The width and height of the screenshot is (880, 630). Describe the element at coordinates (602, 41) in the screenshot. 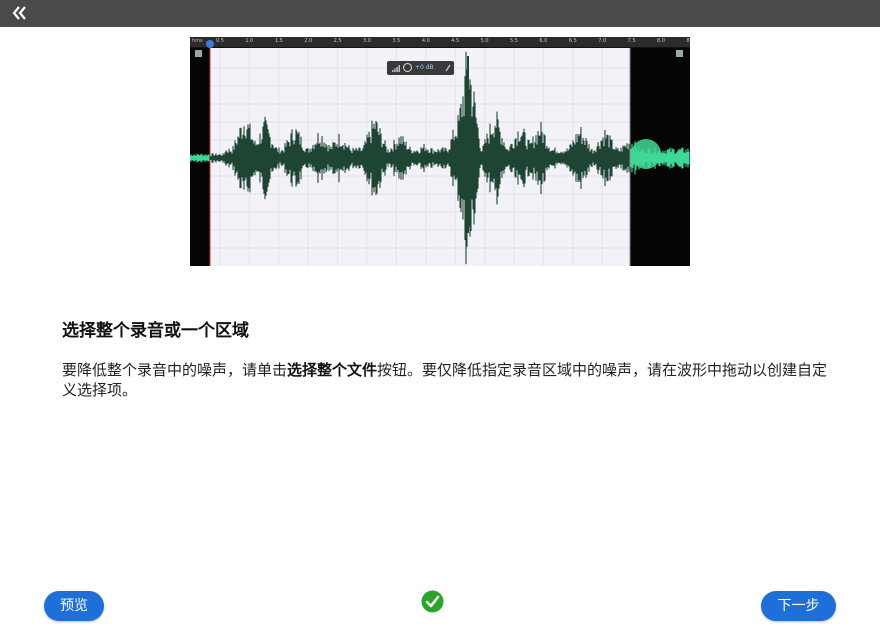

I see `ruler-tick-label: 7.0` at that location.